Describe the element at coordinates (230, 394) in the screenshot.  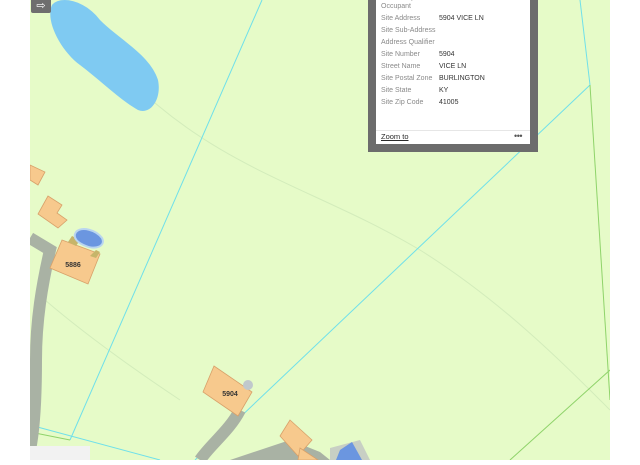
I see `building-label: 5904` at that location.